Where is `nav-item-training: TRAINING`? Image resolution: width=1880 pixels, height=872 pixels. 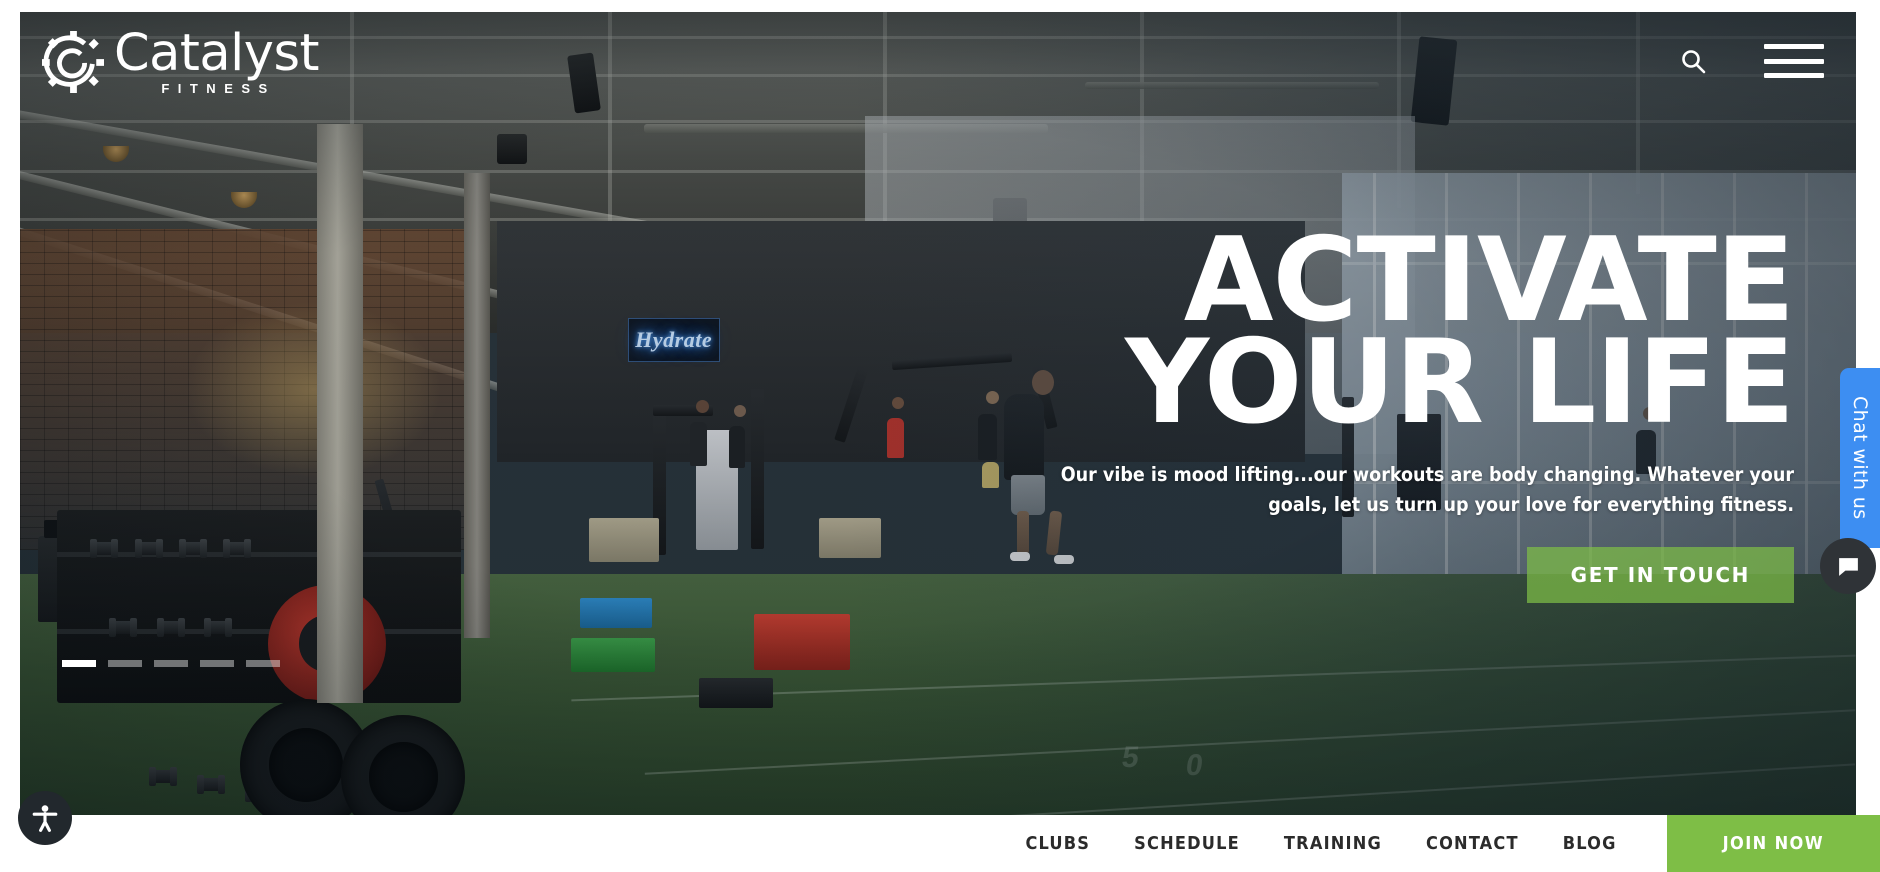 nav-item-training: TRAINING is located at coordinates (1333, 843).